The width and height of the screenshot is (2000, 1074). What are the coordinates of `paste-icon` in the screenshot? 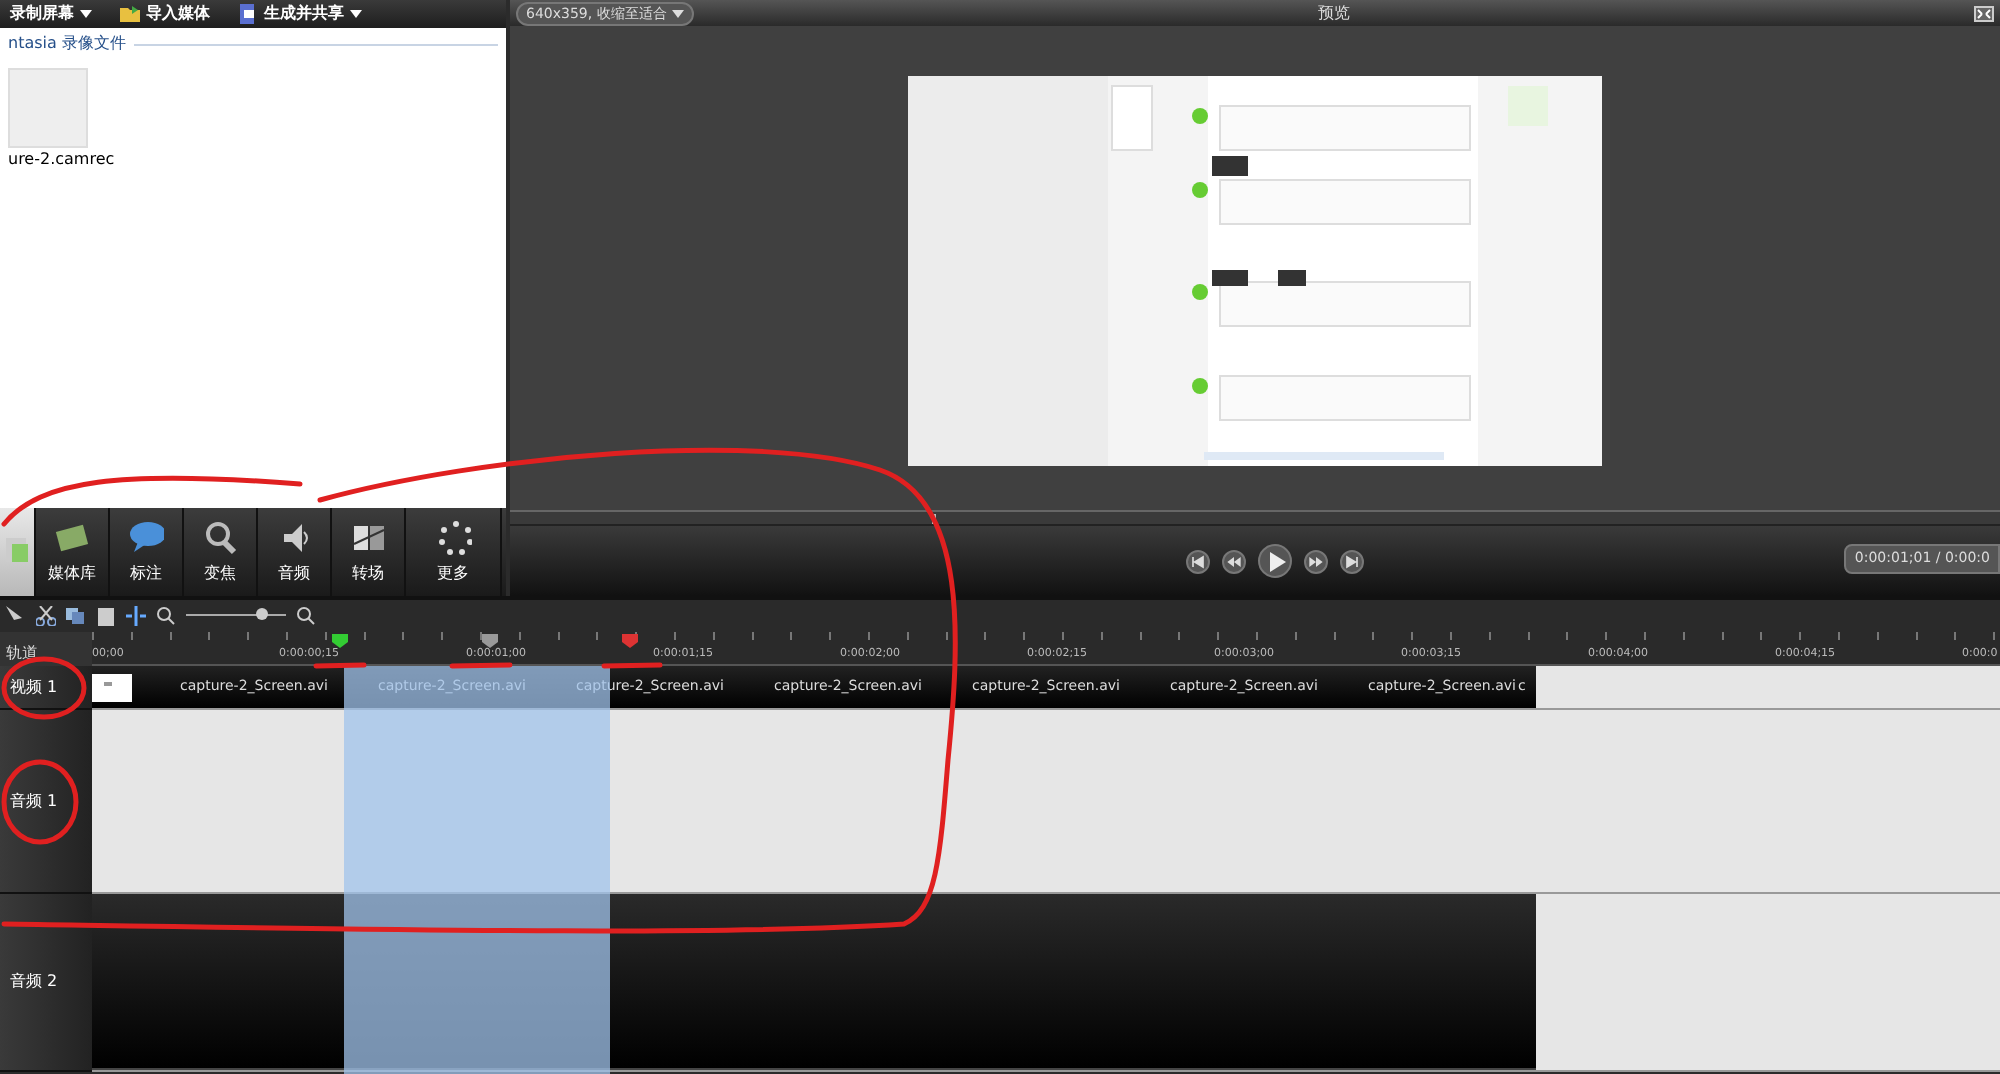 It's located at (106, 616).